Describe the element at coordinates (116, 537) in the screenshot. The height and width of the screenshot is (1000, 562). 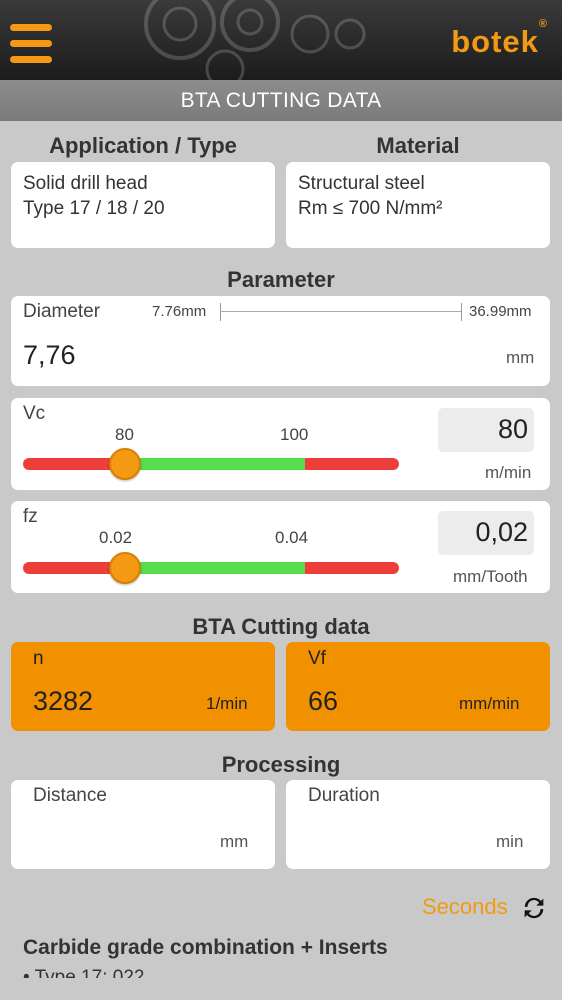
I see `fz-tick-low: 0.02` at that location.